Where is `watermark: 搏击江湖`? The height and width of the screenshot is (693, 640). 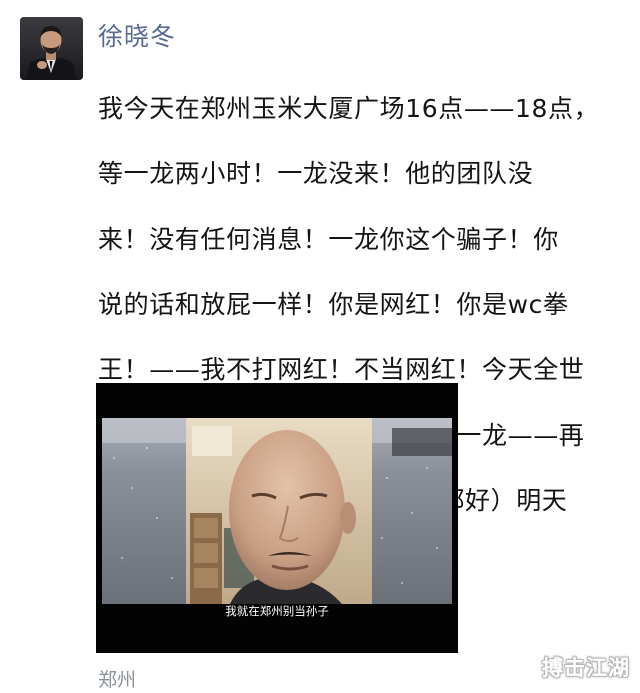
watermark: 搏击江湖 is located at coordinates (586, 668).